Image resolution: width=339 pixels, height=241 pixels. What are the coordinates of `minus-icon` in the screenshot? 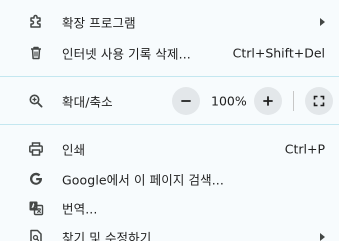 It's located at (186, 101).